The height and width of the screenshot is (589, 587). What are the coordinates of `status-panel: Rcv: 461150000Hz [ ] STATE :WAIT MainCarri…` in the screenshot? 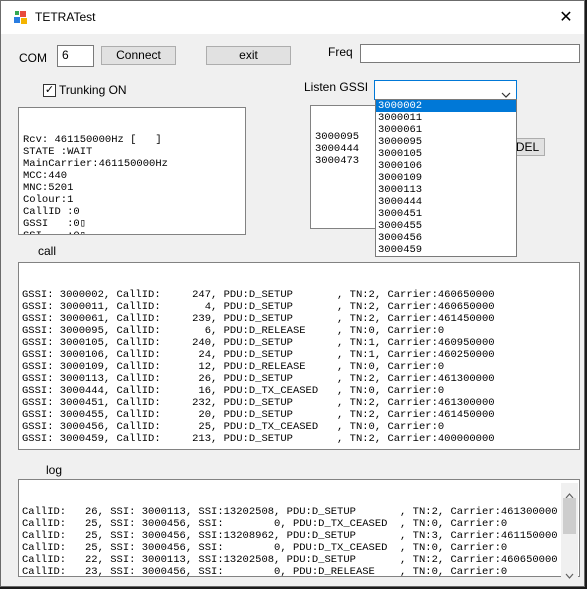 It's located at (132, 171).